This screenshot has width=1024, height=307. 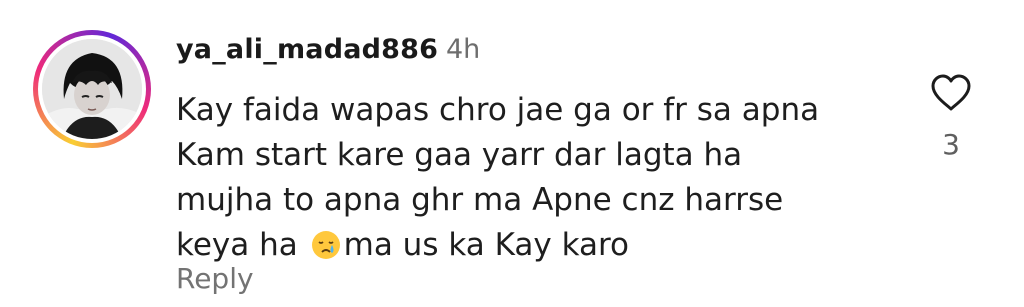 What do you see at coordinates (307, 49) in the screenshot?
I see `username-link: ya_ali_madad886` at bounding box center [307, 49].